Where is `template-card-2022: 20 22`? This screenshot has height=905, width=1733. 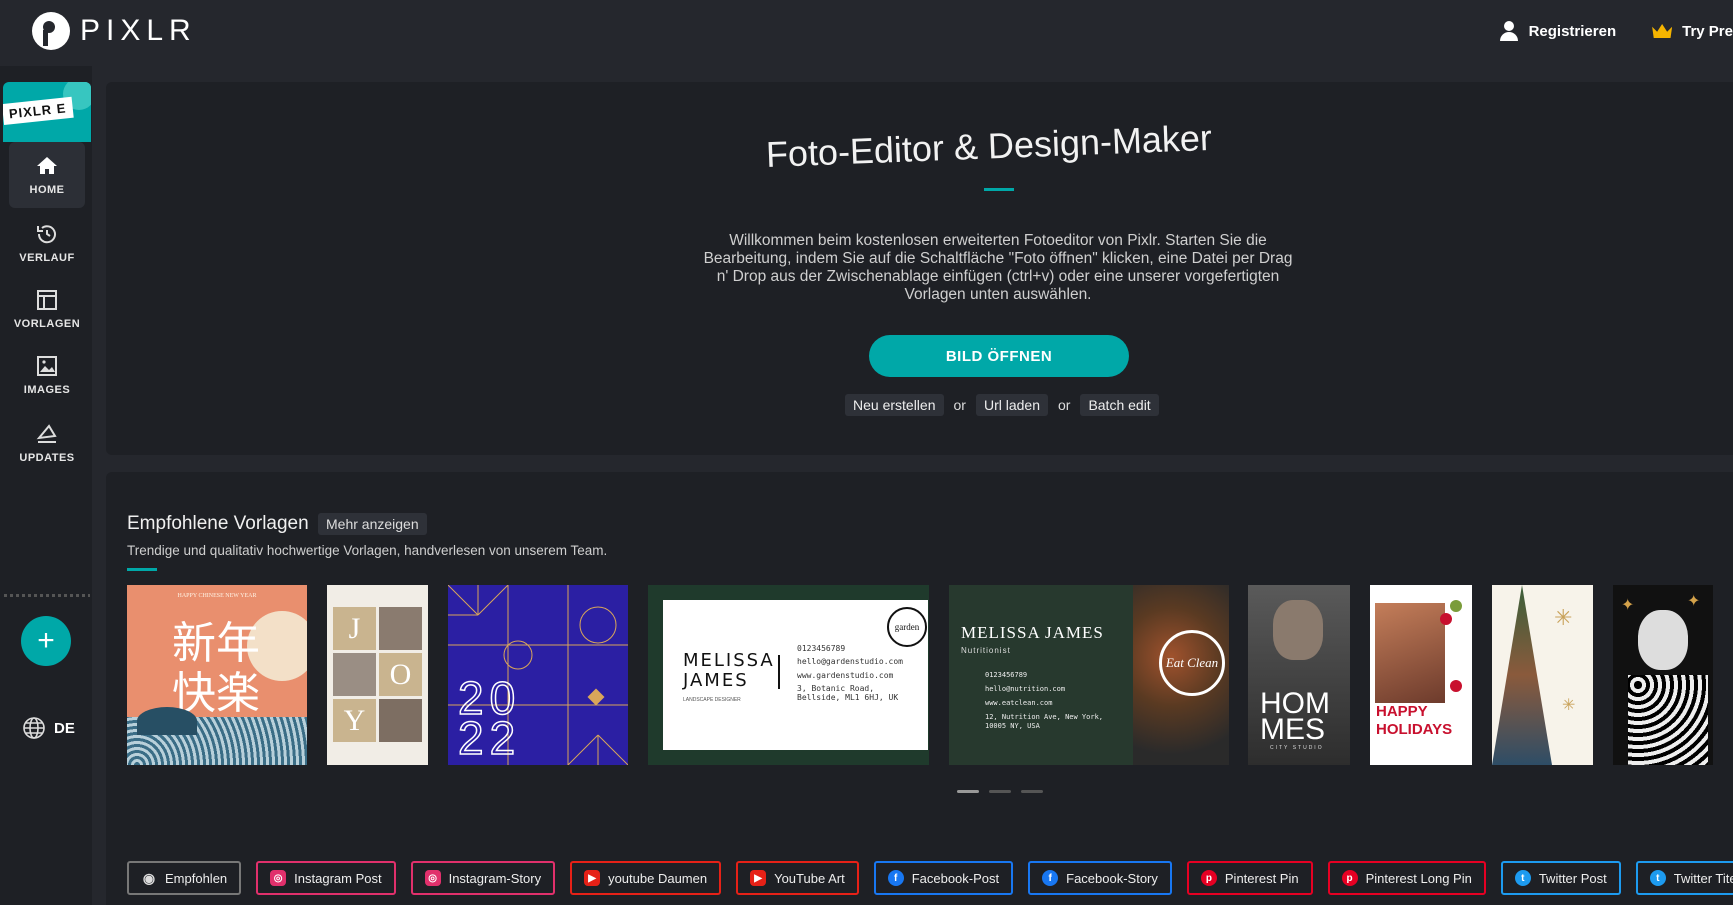 template-card-2022: 20 22 is located at coordinates (538, 675).